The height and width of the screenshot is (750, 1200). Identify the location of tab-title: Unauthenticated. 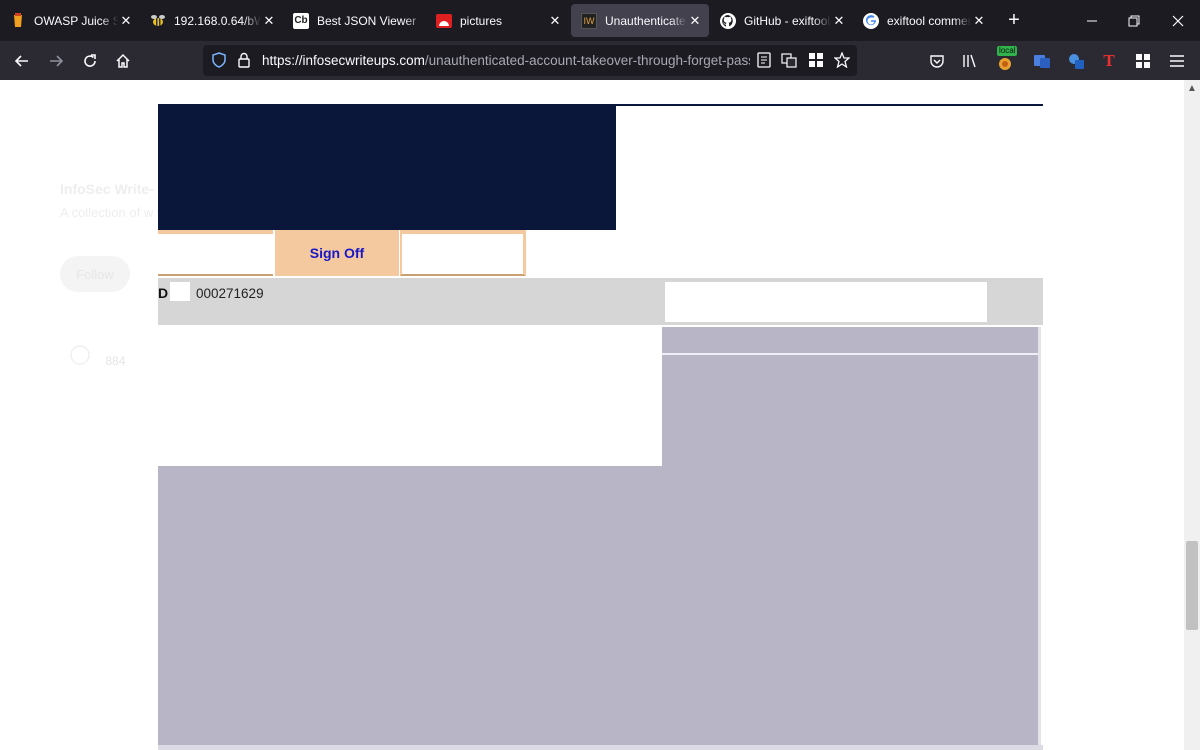
(646, 20).